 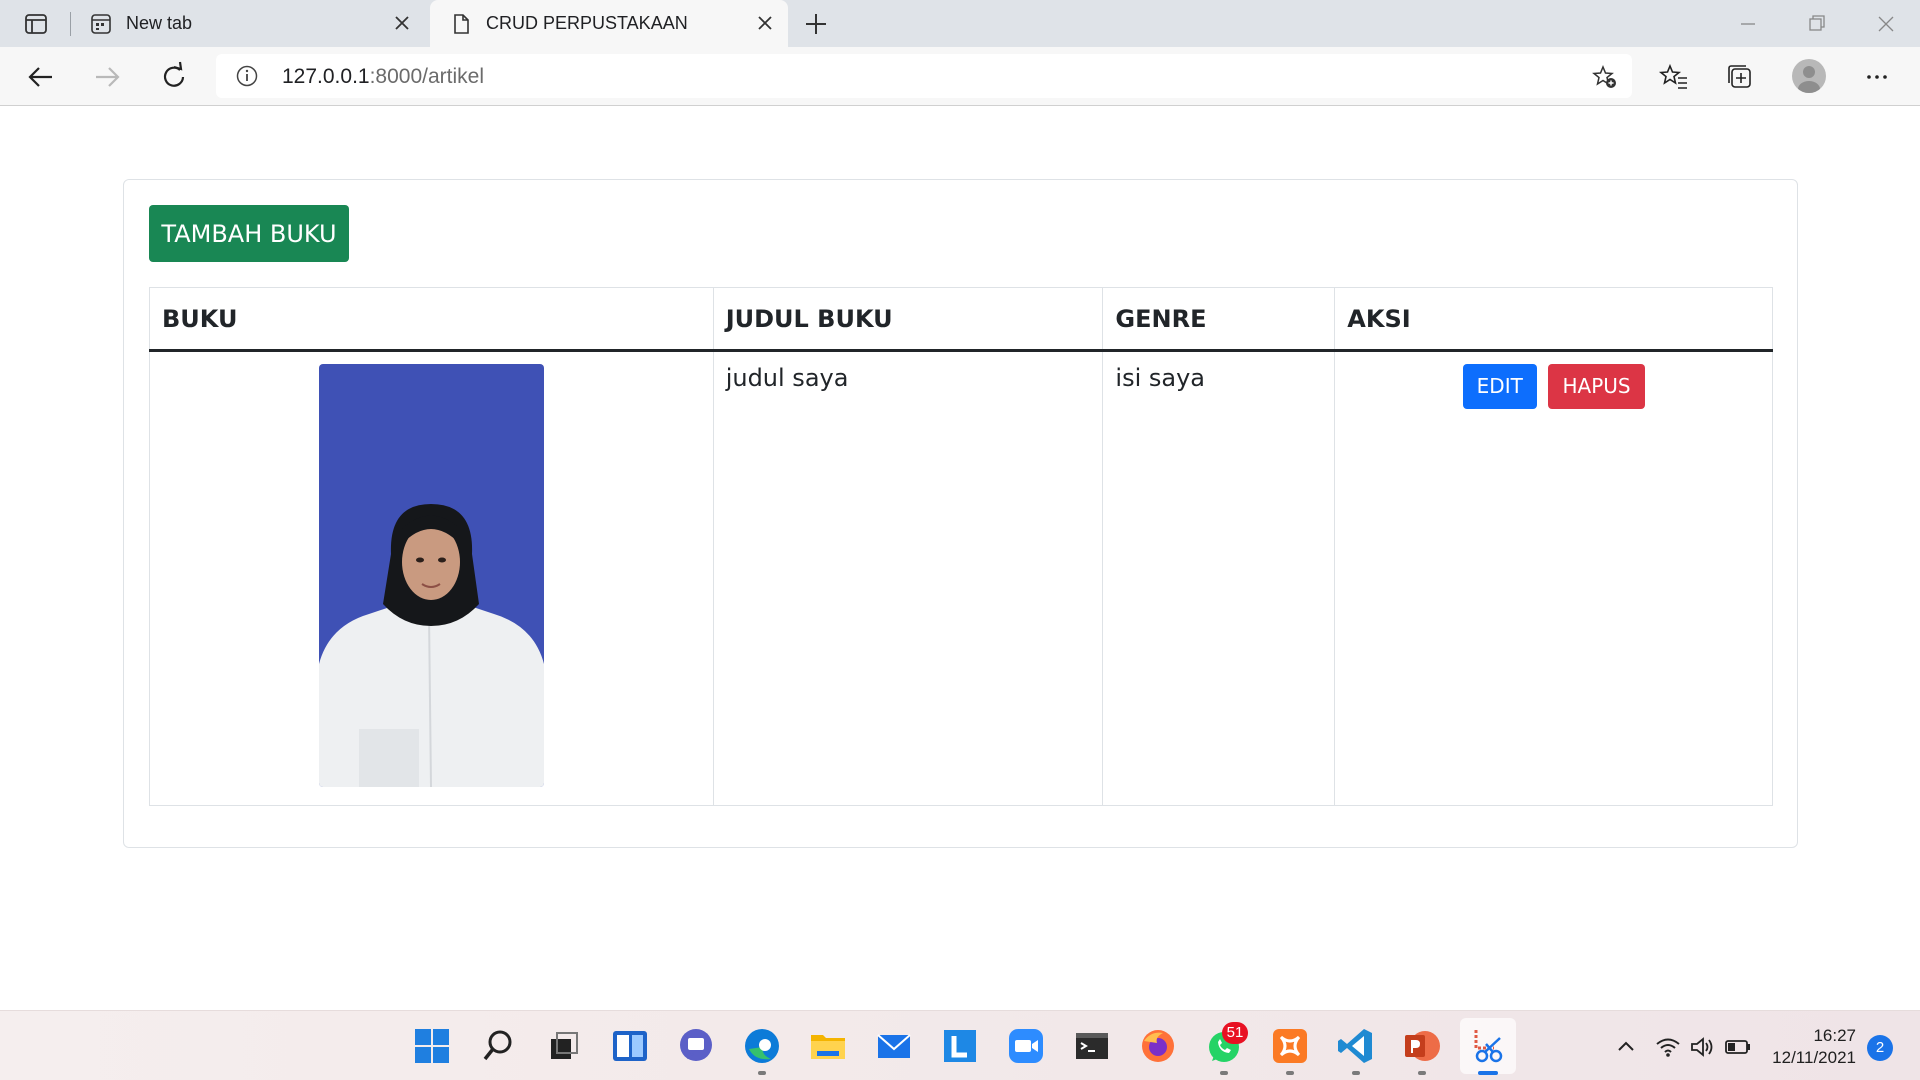 I want to click on book-cover-photo, so click(x=431, y=575).